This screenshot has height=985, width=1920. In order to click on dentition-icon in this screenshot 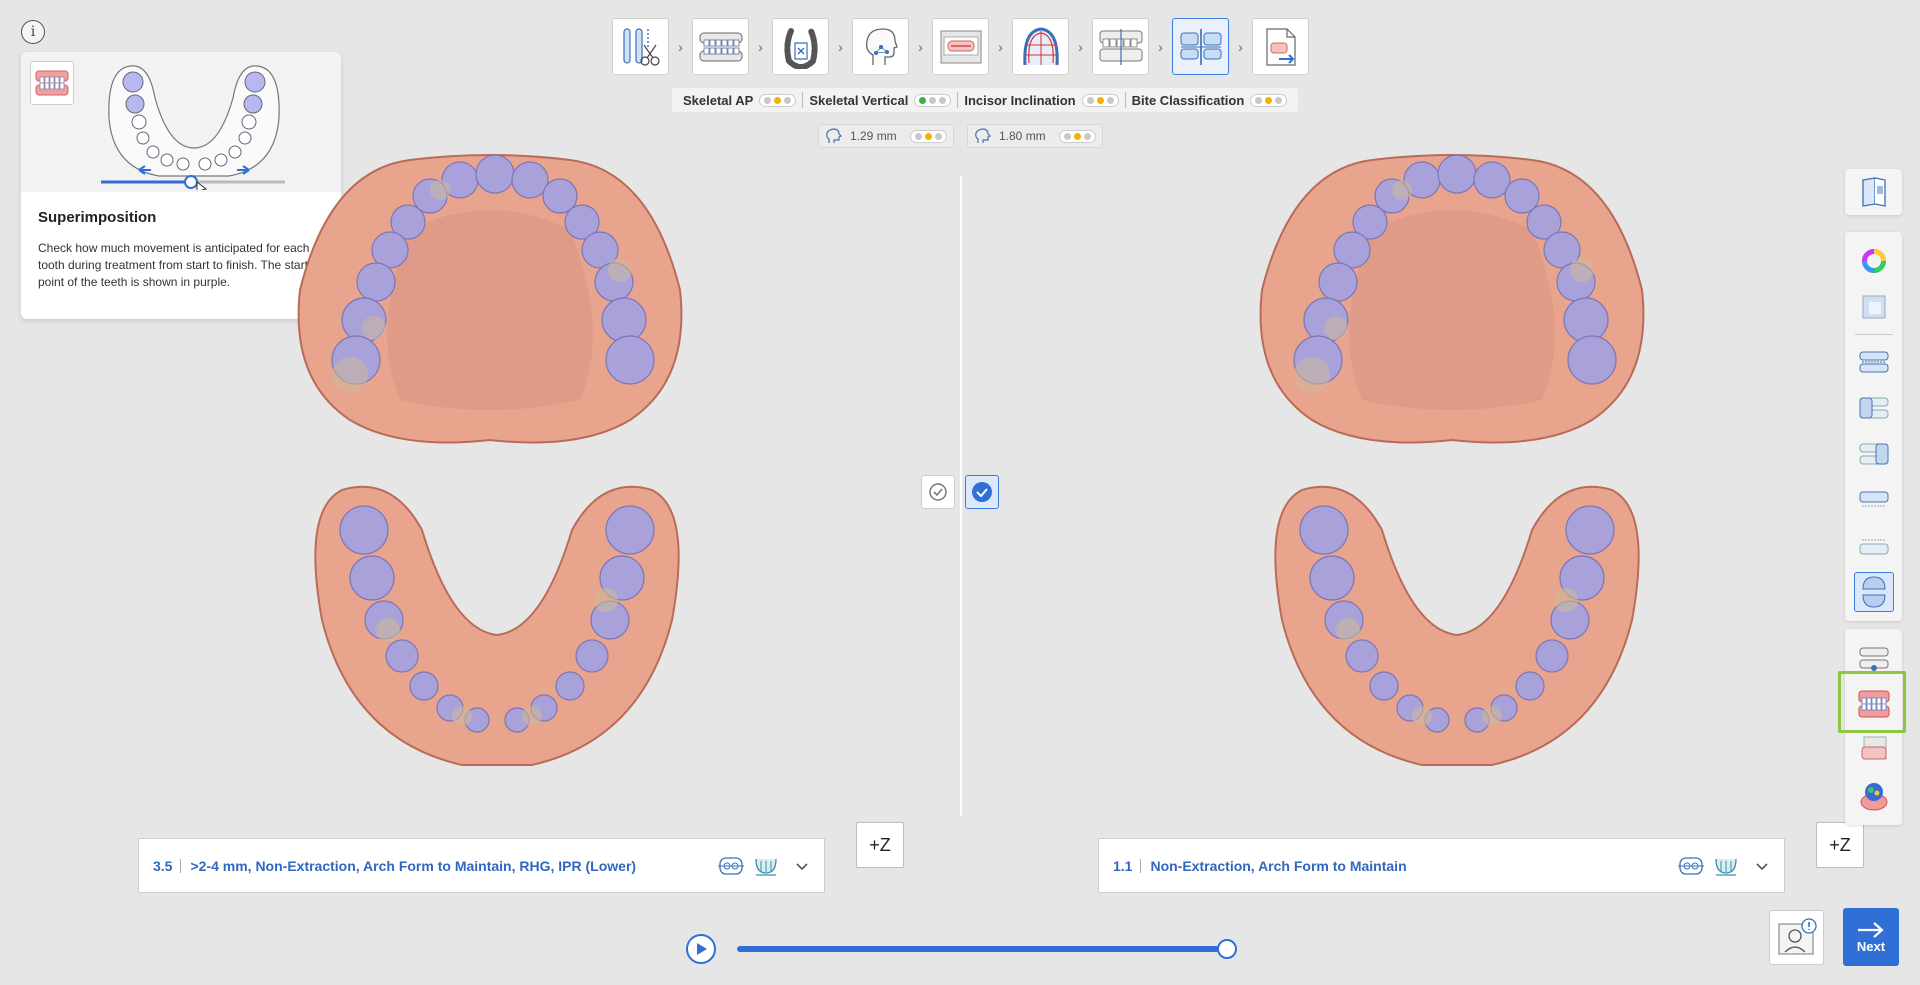, I will do `click(720, 46)`.